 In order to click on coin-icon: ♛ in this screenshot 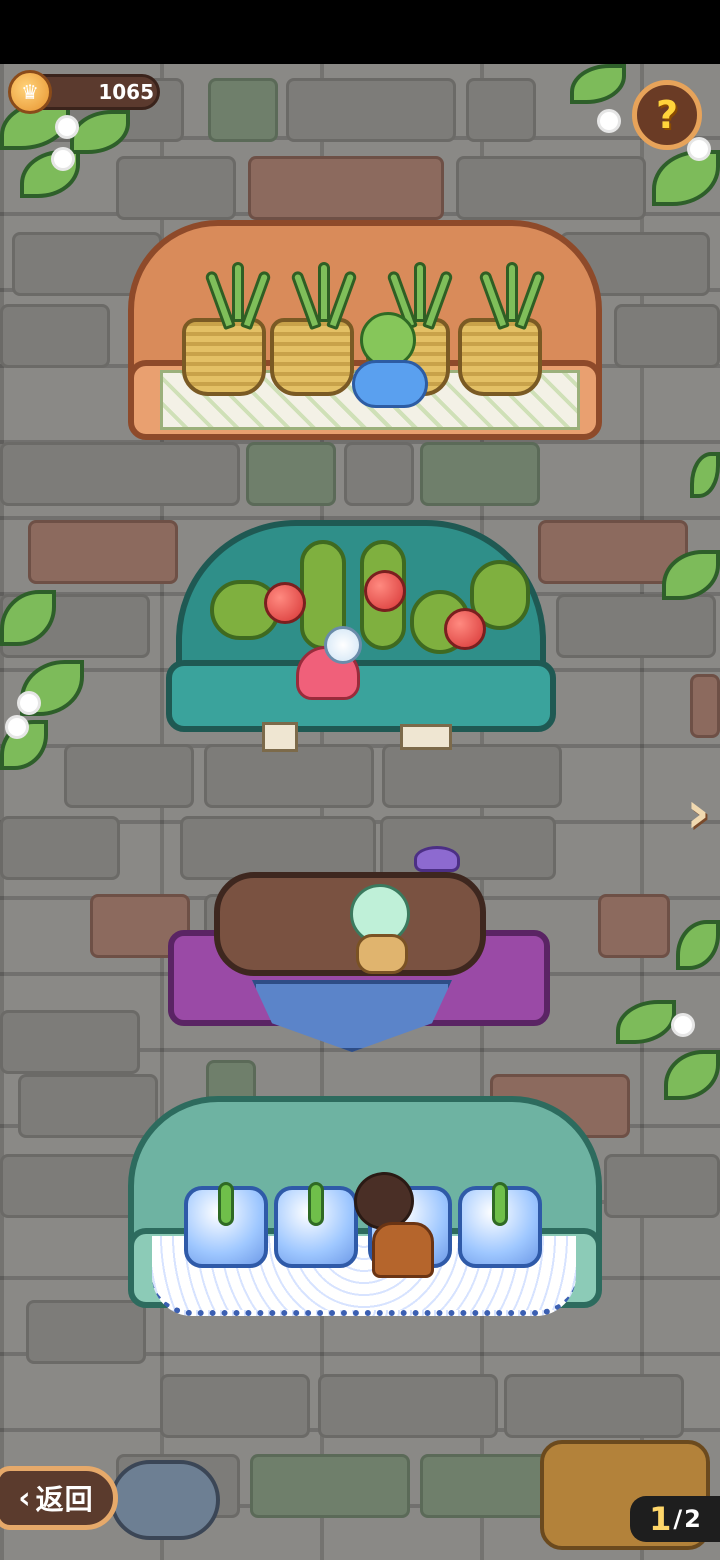, I will do `click(30, 92)`.